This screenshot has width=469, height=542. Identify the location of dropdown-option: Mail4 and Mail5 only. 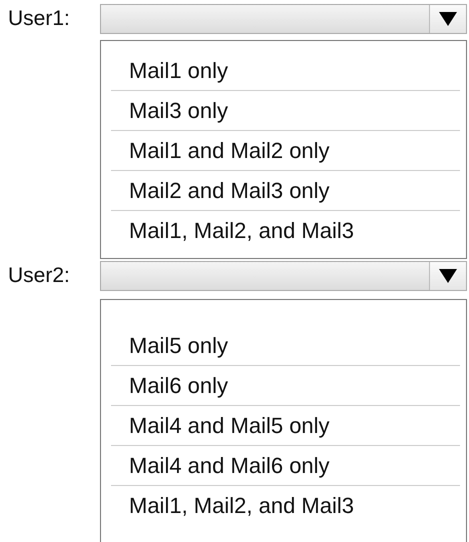
(285, 426).